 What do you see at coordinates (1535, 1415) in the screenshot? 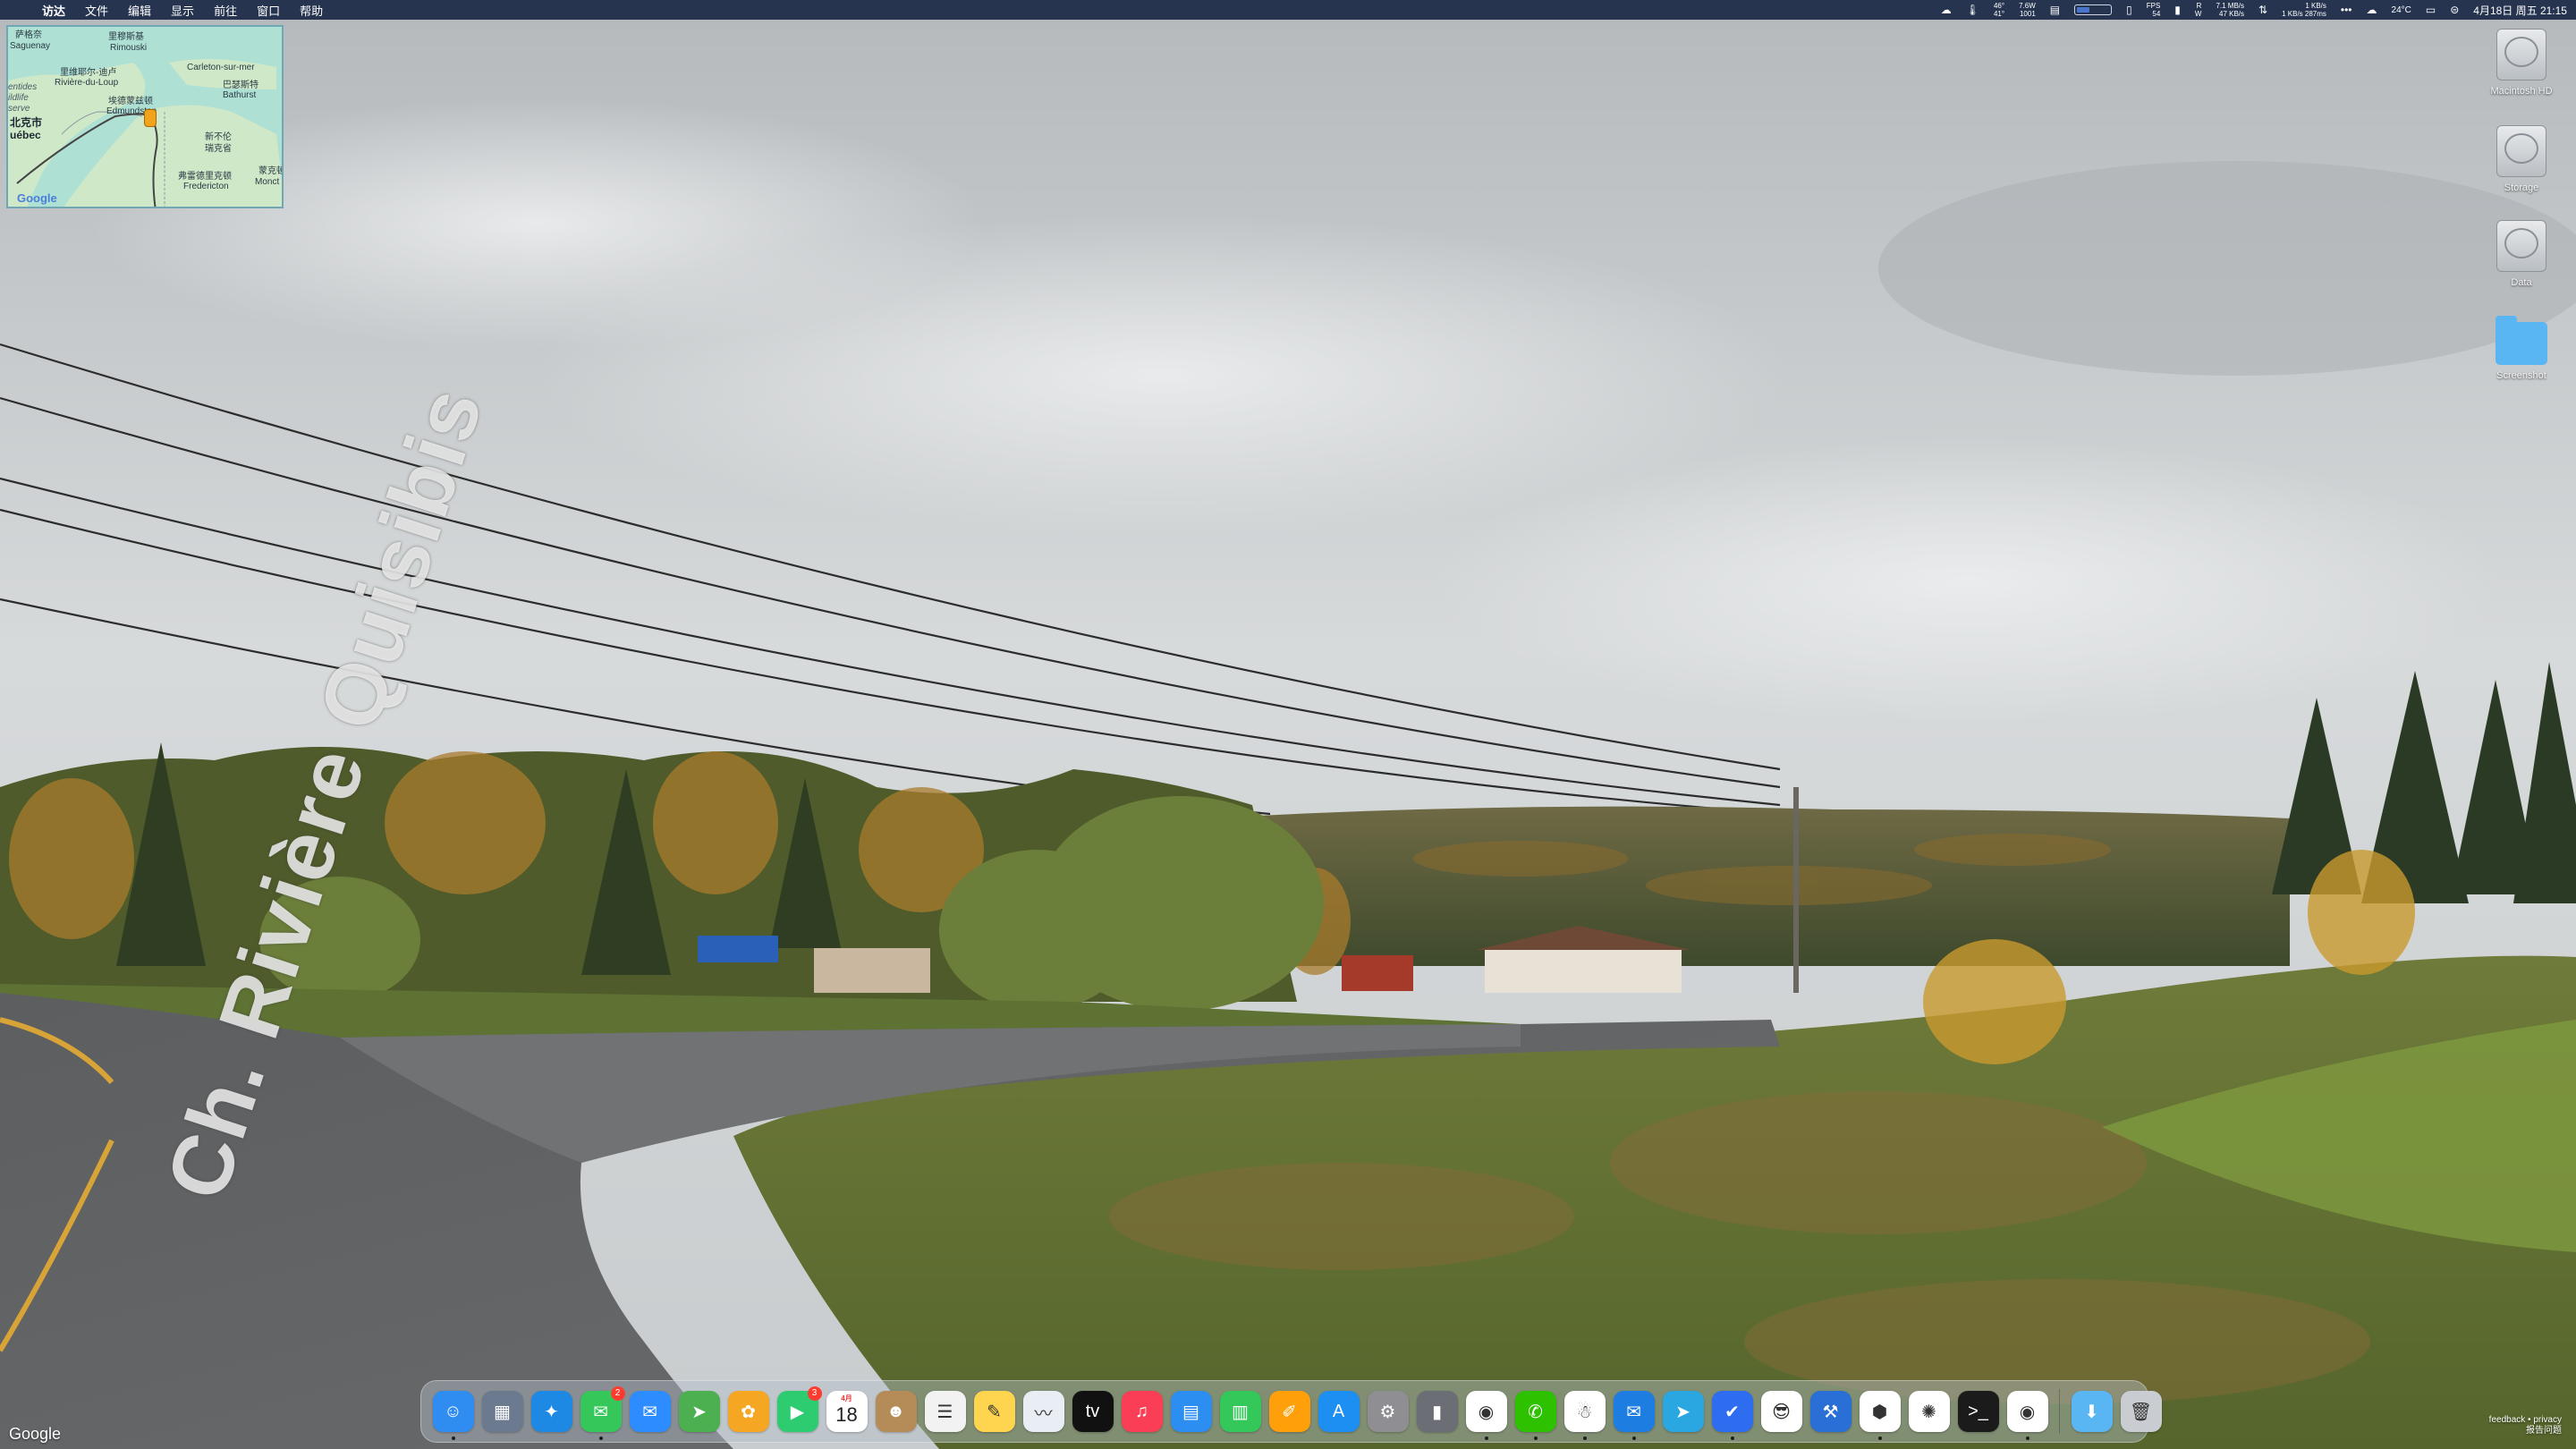
I see `dock-app-wechat: ✆` at bounding box center [1535, 1415].